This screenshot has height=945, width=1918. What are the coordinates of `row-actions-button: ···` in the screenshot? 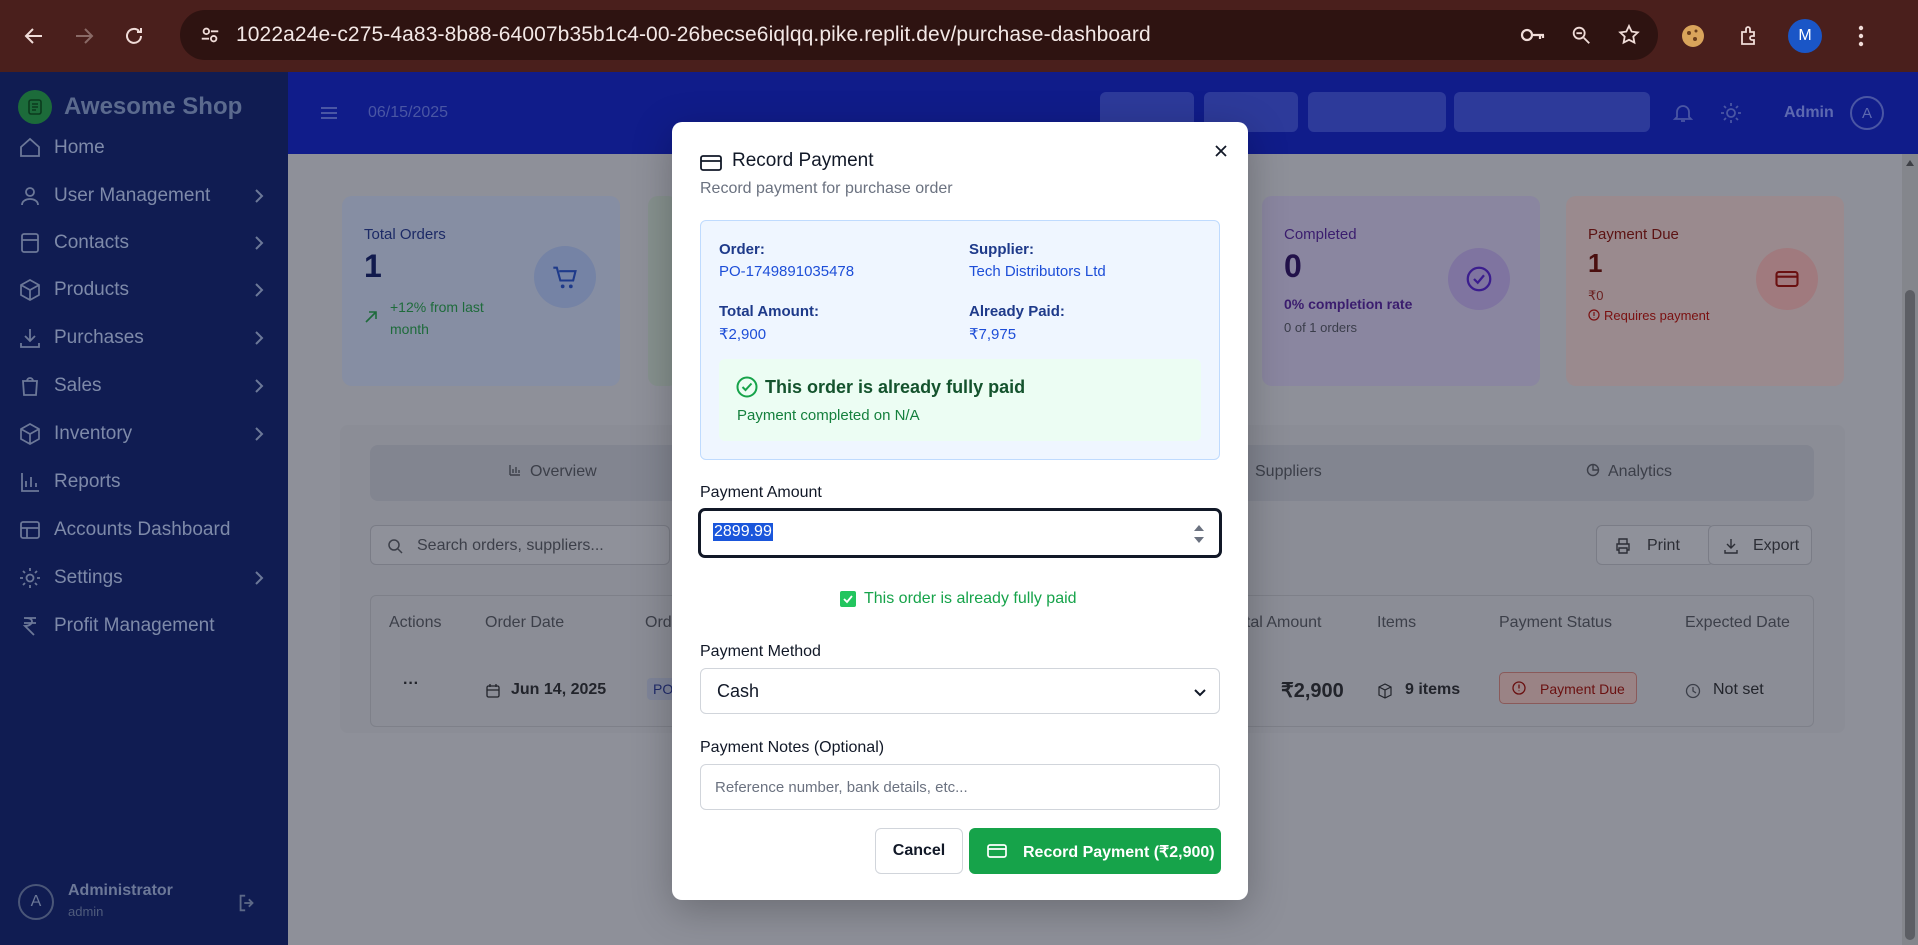 It's located at (411, 684).